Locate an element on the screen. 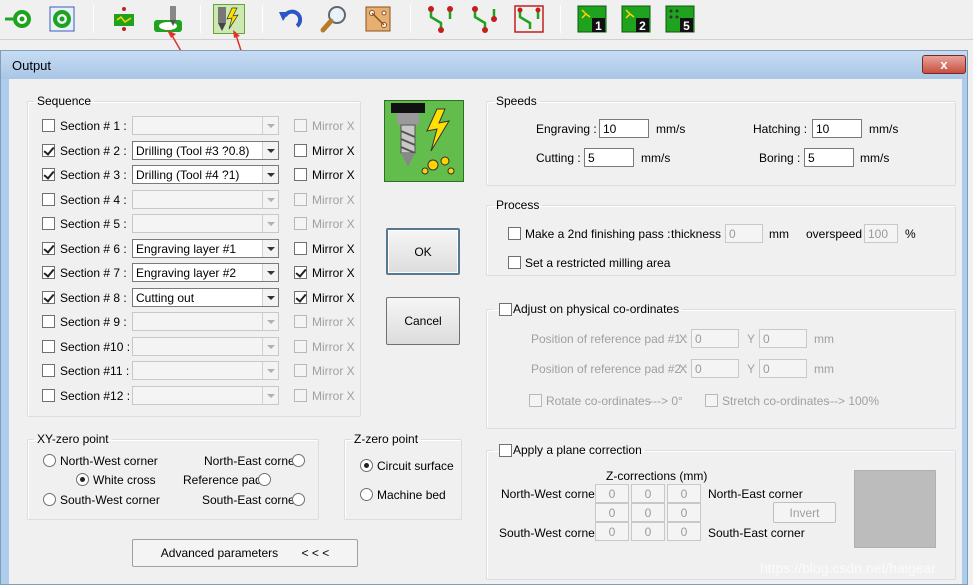 The image size is (973, 585). section-6-mirror-checkbox is located at coordinates (300, 248).